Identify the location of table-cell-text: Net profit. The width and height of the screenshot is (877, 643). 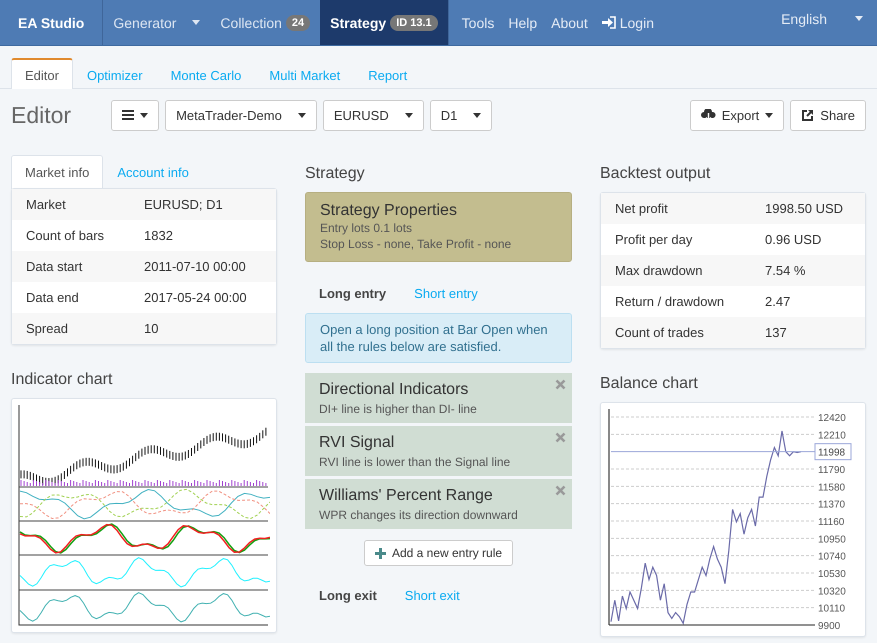
(642, 208).